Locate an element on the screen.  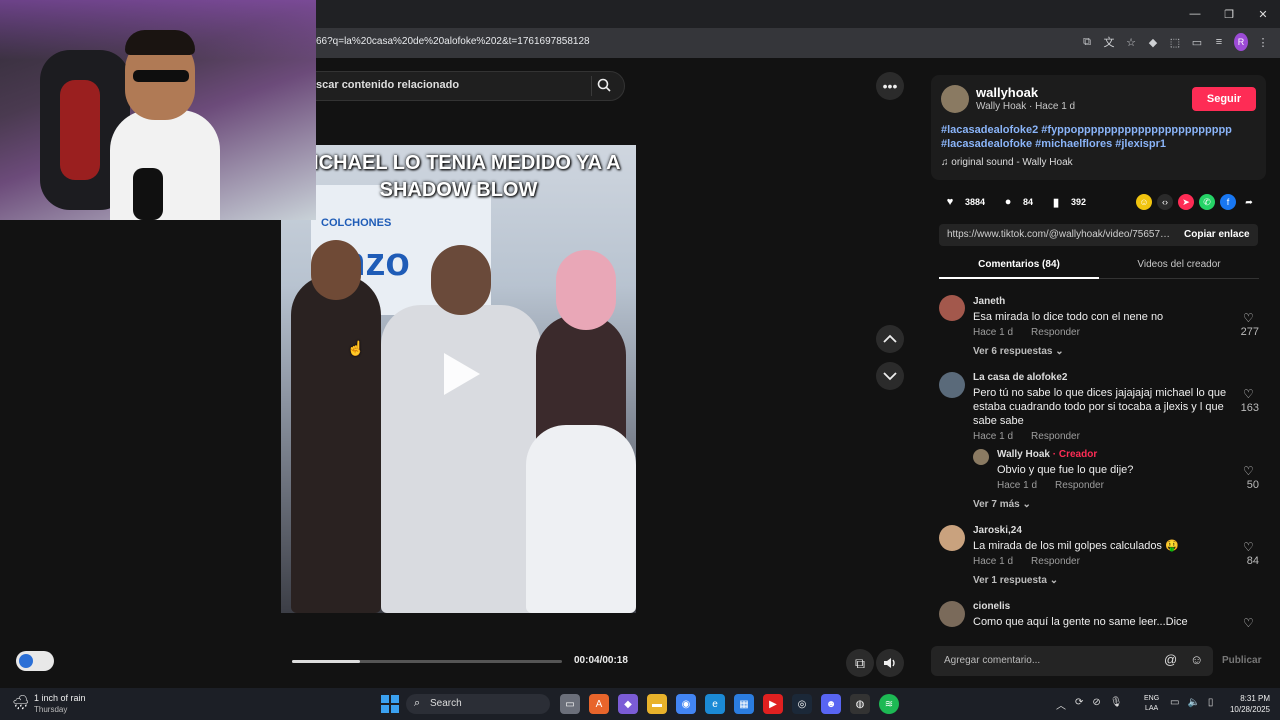
comment-user: La casa de alofoke2 is located at coordinates (1020, 377).